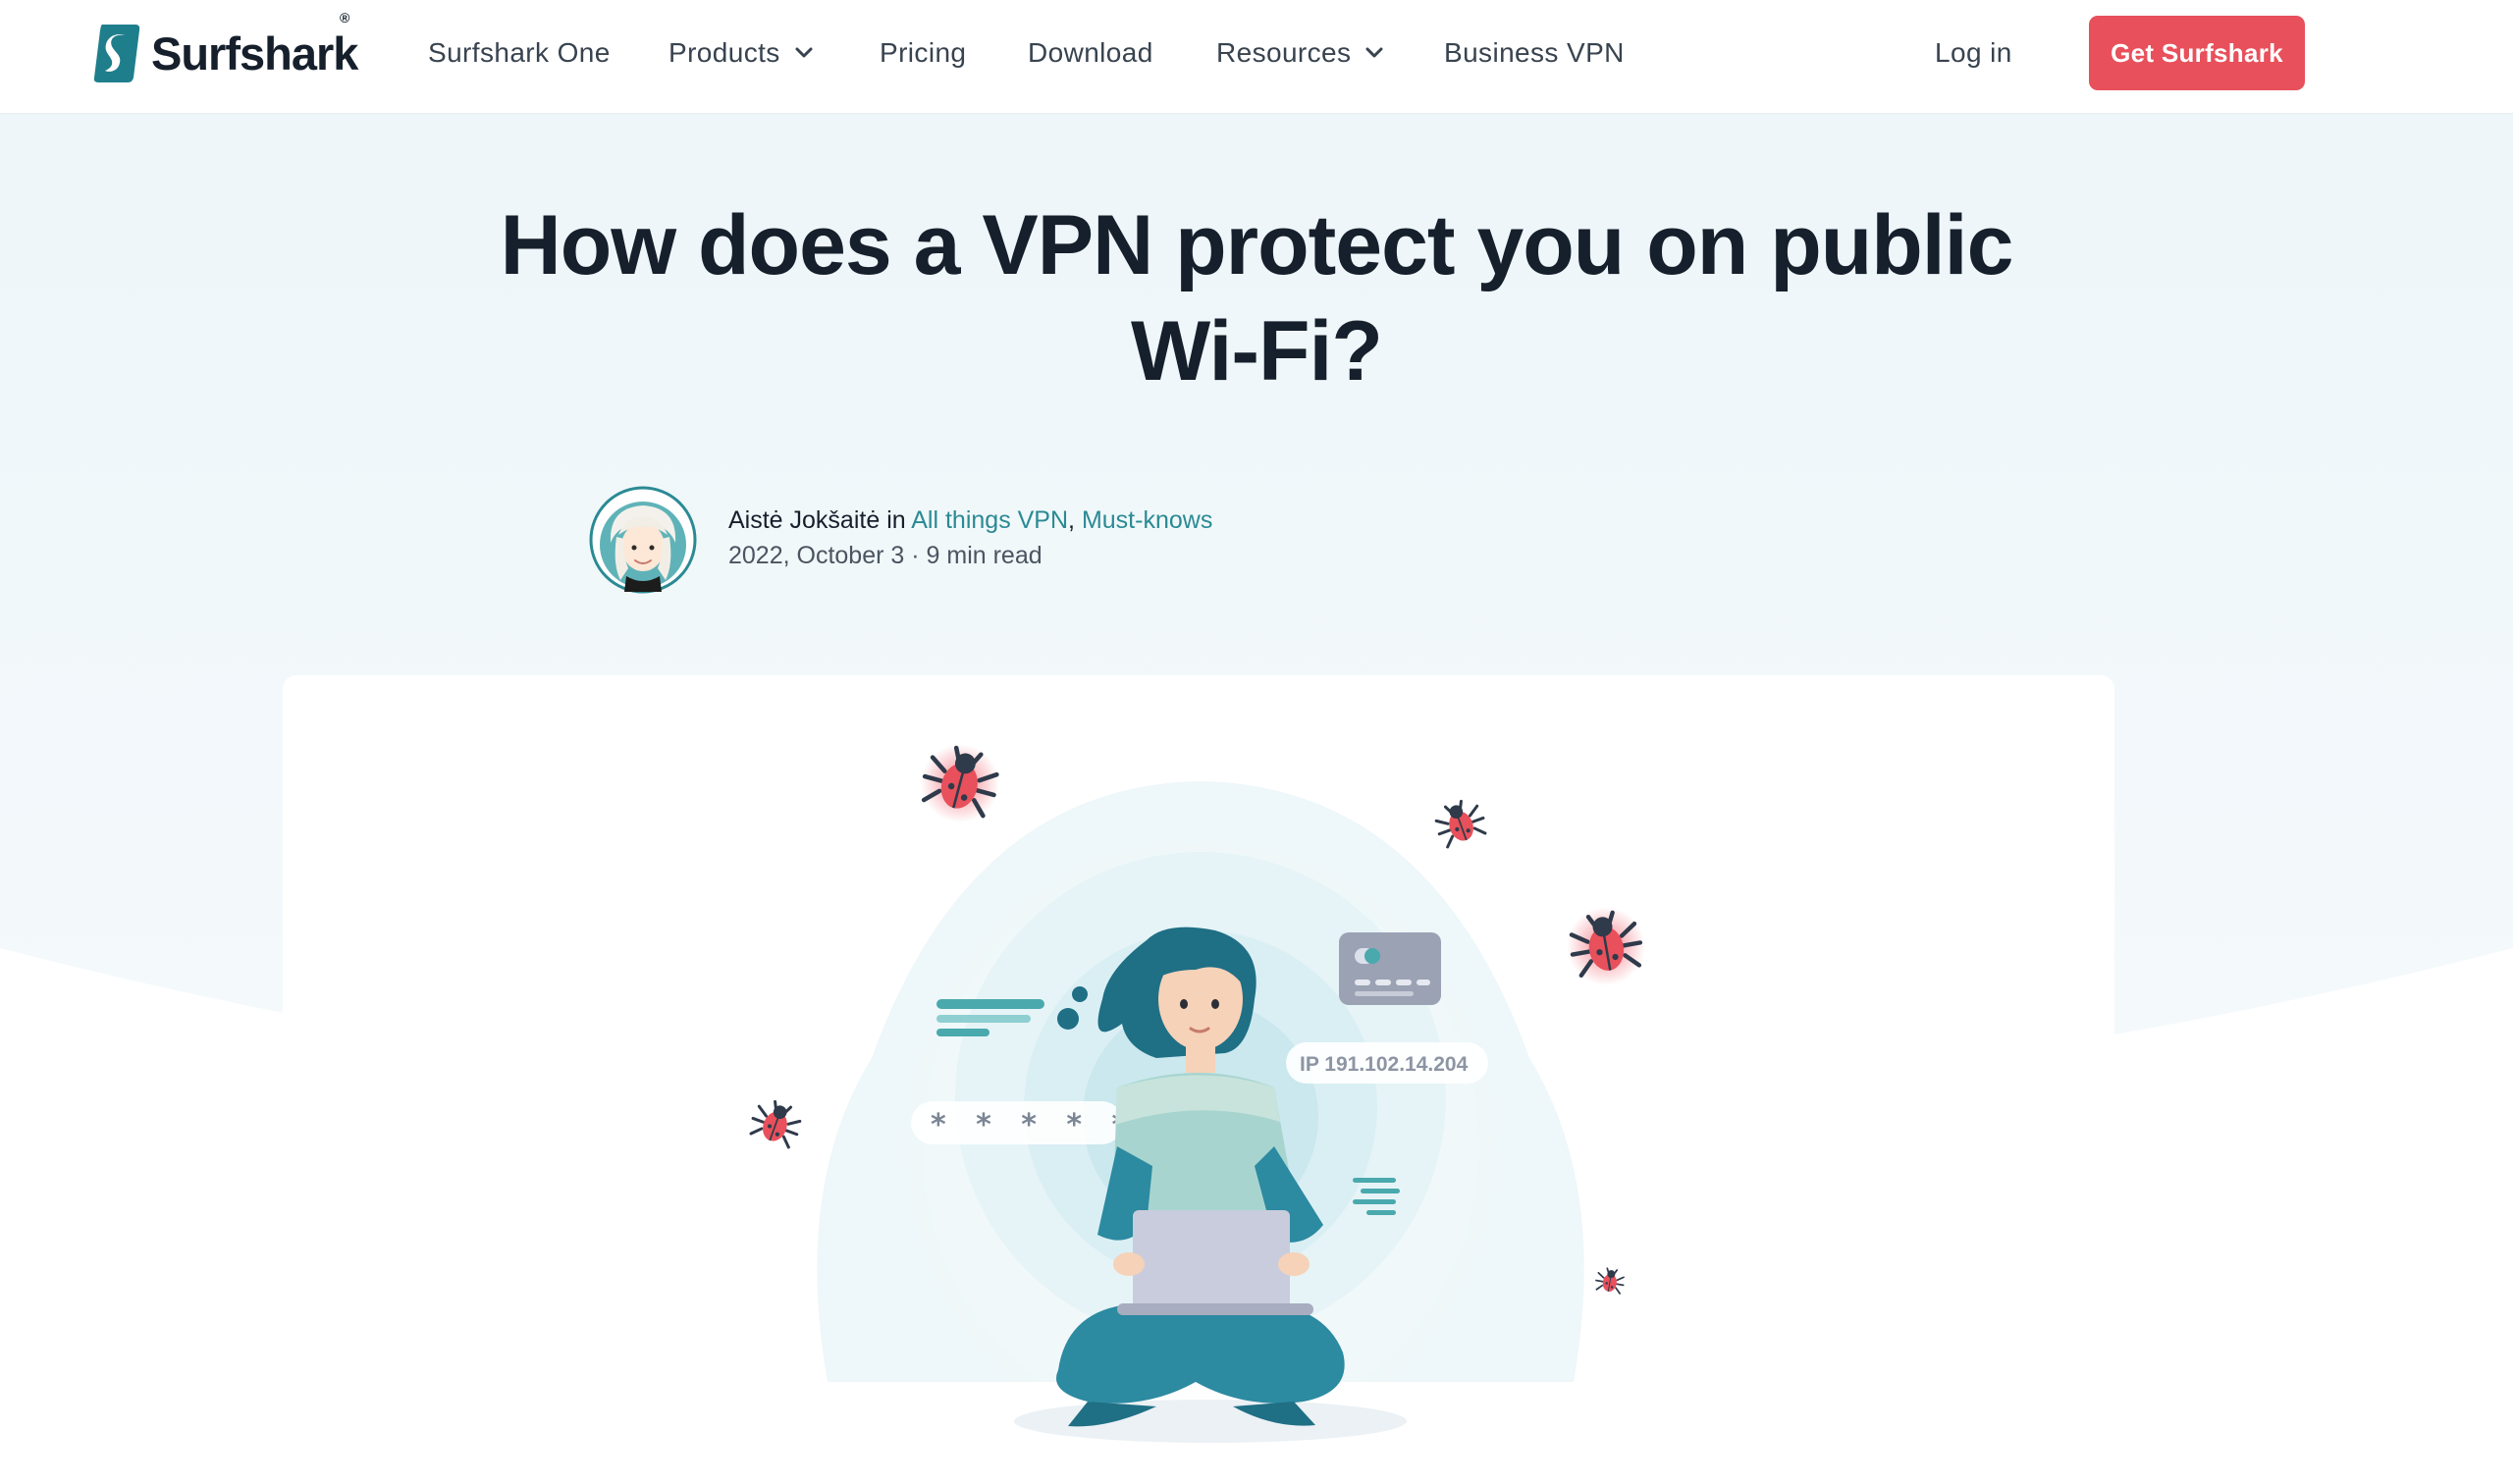  I want to click on nav-item-pricing: Pricing, so click(923, 53).